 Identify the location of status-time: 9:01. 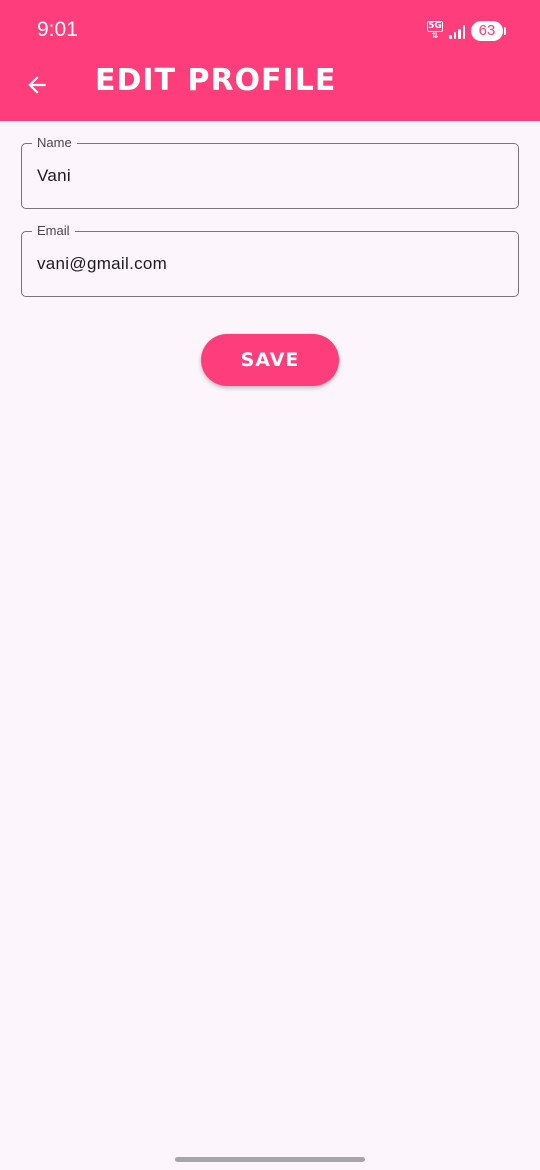
(57, 29).